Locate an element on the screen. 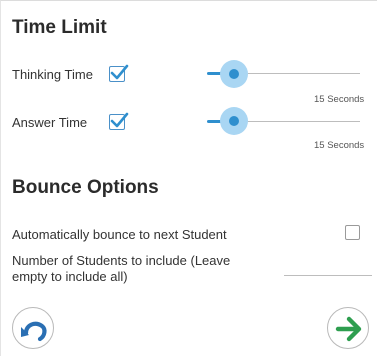 The height and width of the screenshot is (356, 377). answer-time-slider-thumb is located at coordinates (234, 121).